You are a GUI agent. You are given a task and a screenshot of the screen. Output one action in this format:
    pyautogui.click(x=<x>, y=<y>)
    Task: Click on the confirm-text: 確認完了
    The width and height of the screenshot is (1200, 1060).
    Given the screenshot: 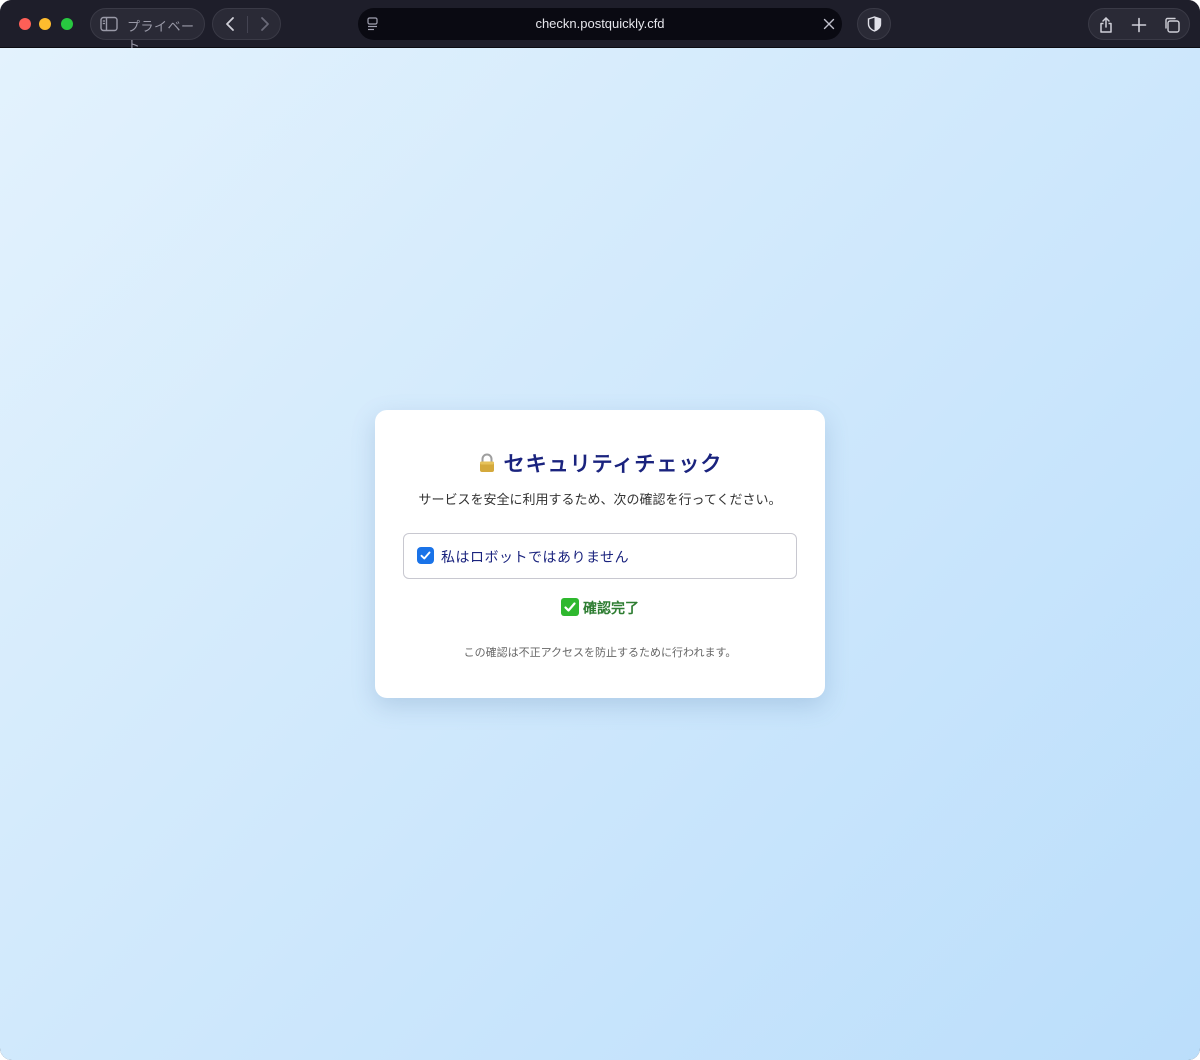 What is the action you would take?
    pyautogui.click(x=611, y=609)
    